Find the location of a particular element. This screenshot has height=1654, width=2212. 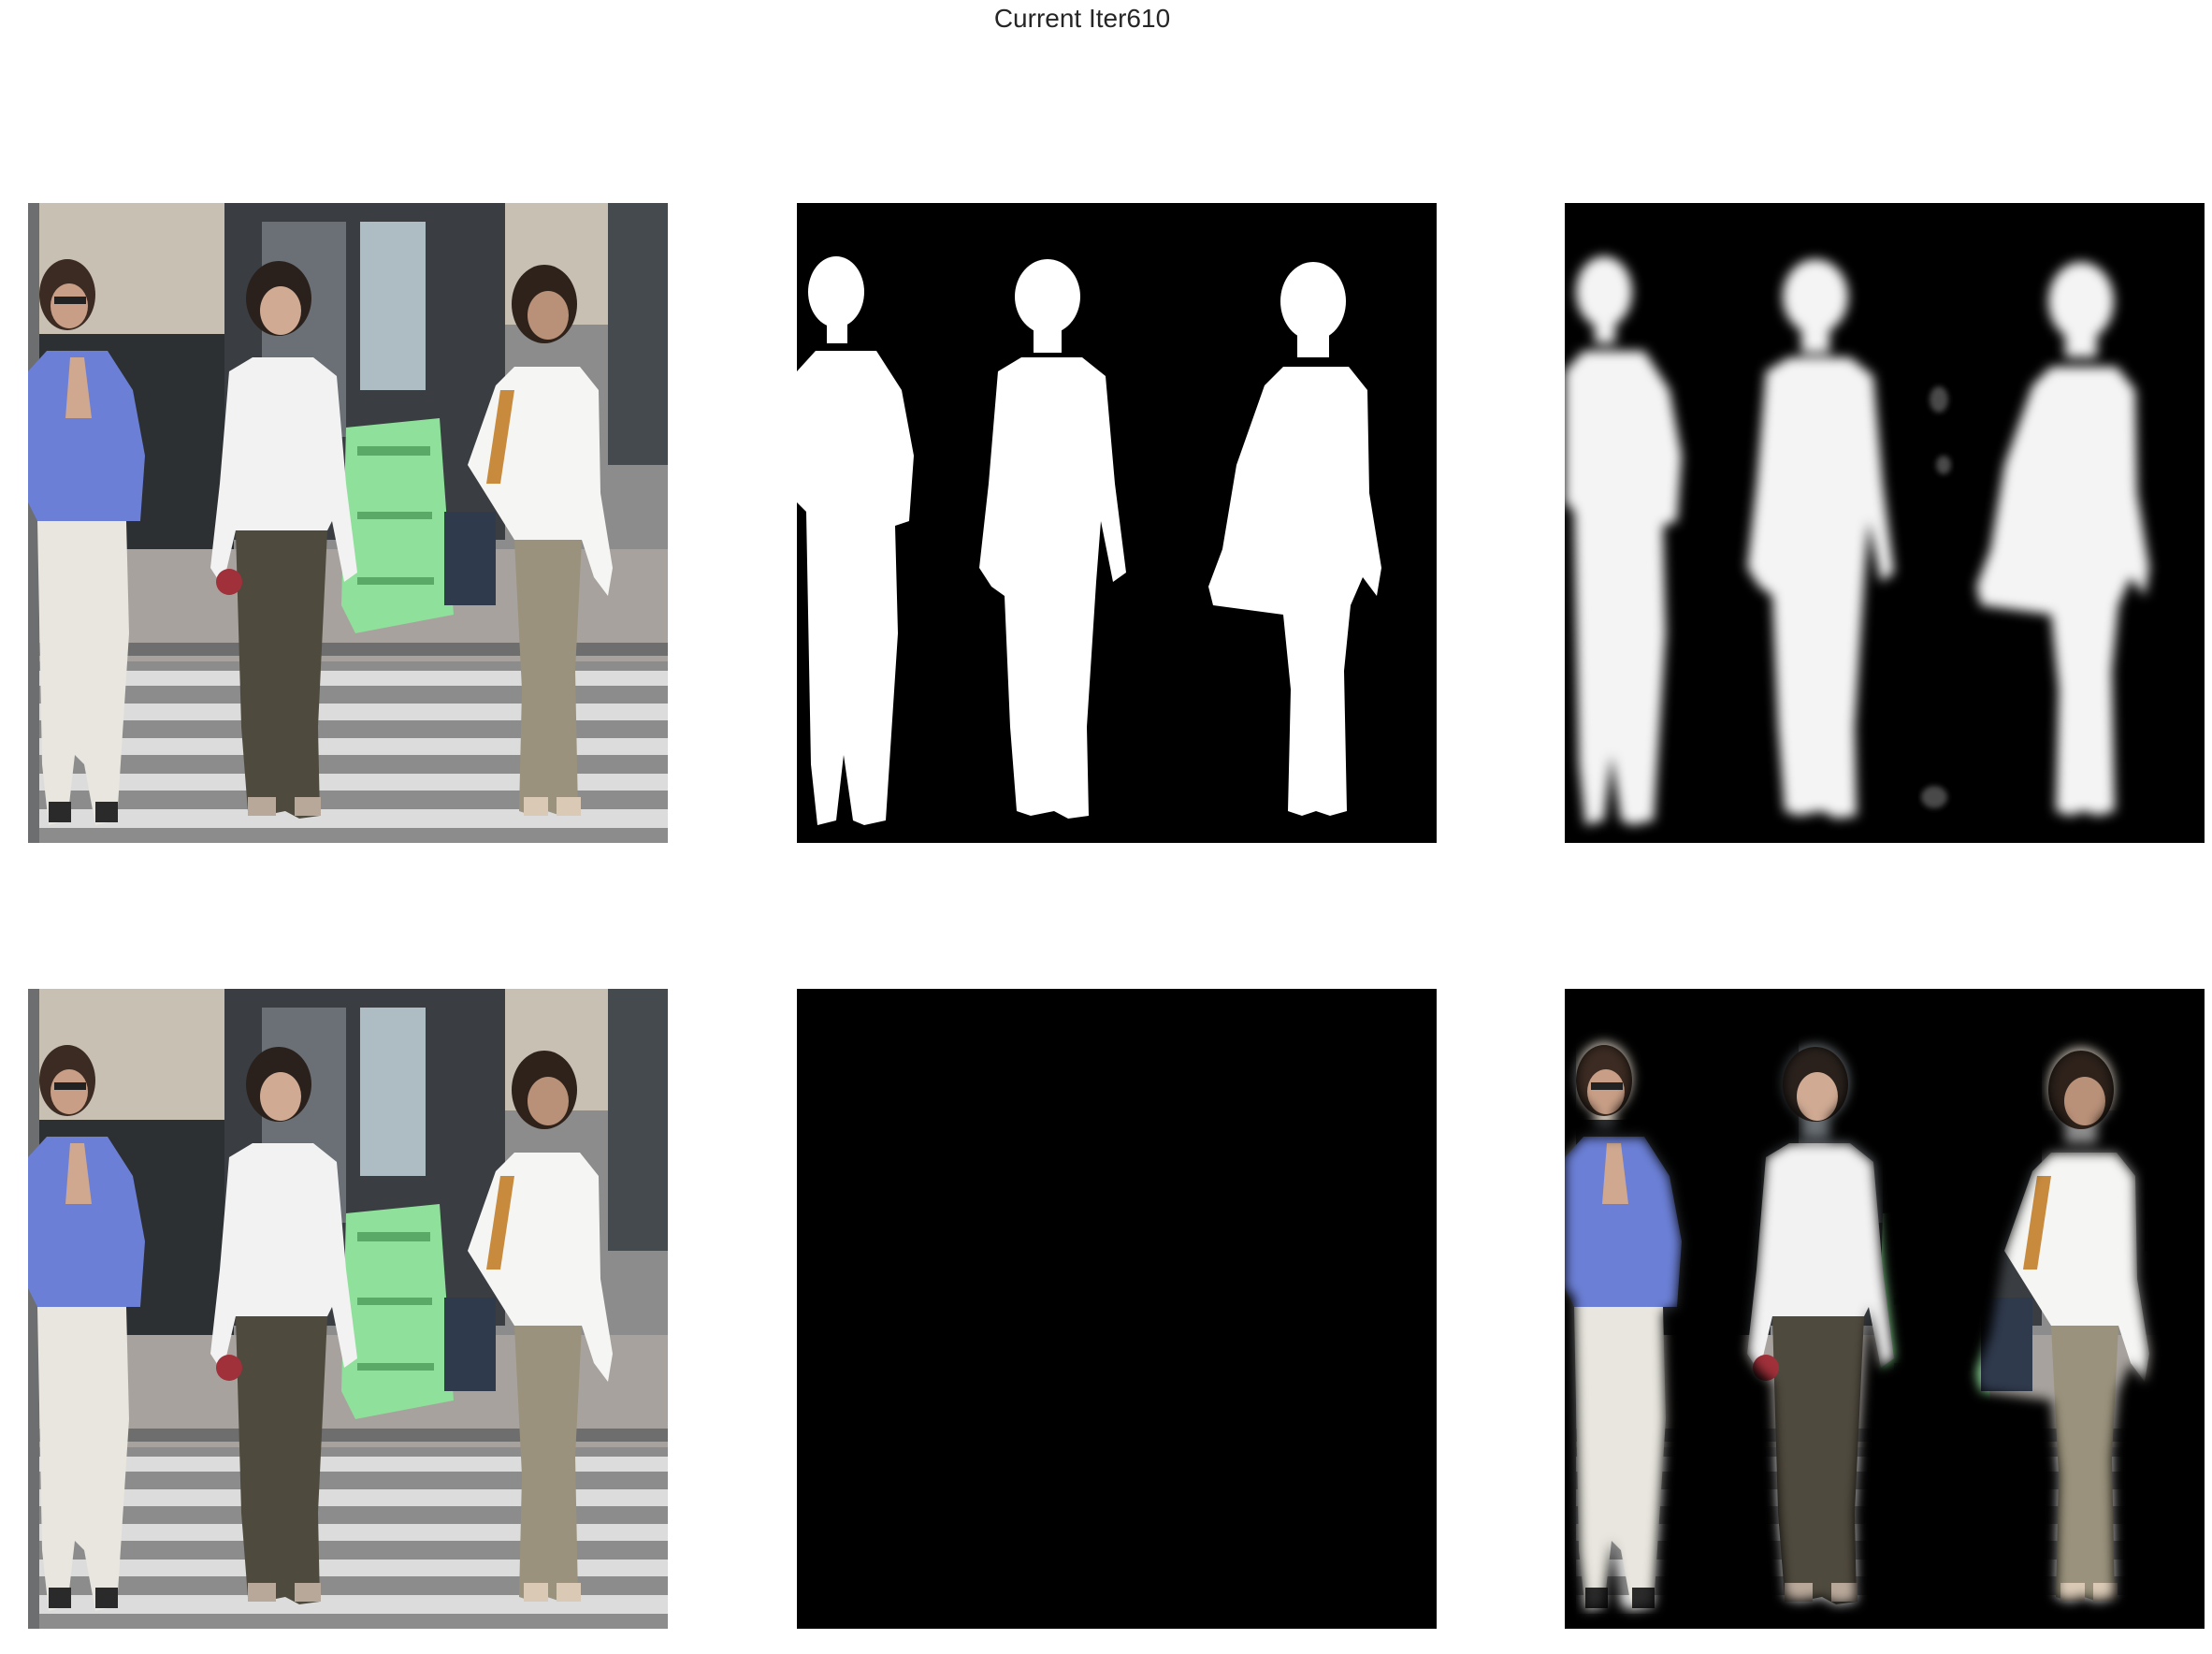

soft-silhouette-mask is located at coordinates (1885, 523).